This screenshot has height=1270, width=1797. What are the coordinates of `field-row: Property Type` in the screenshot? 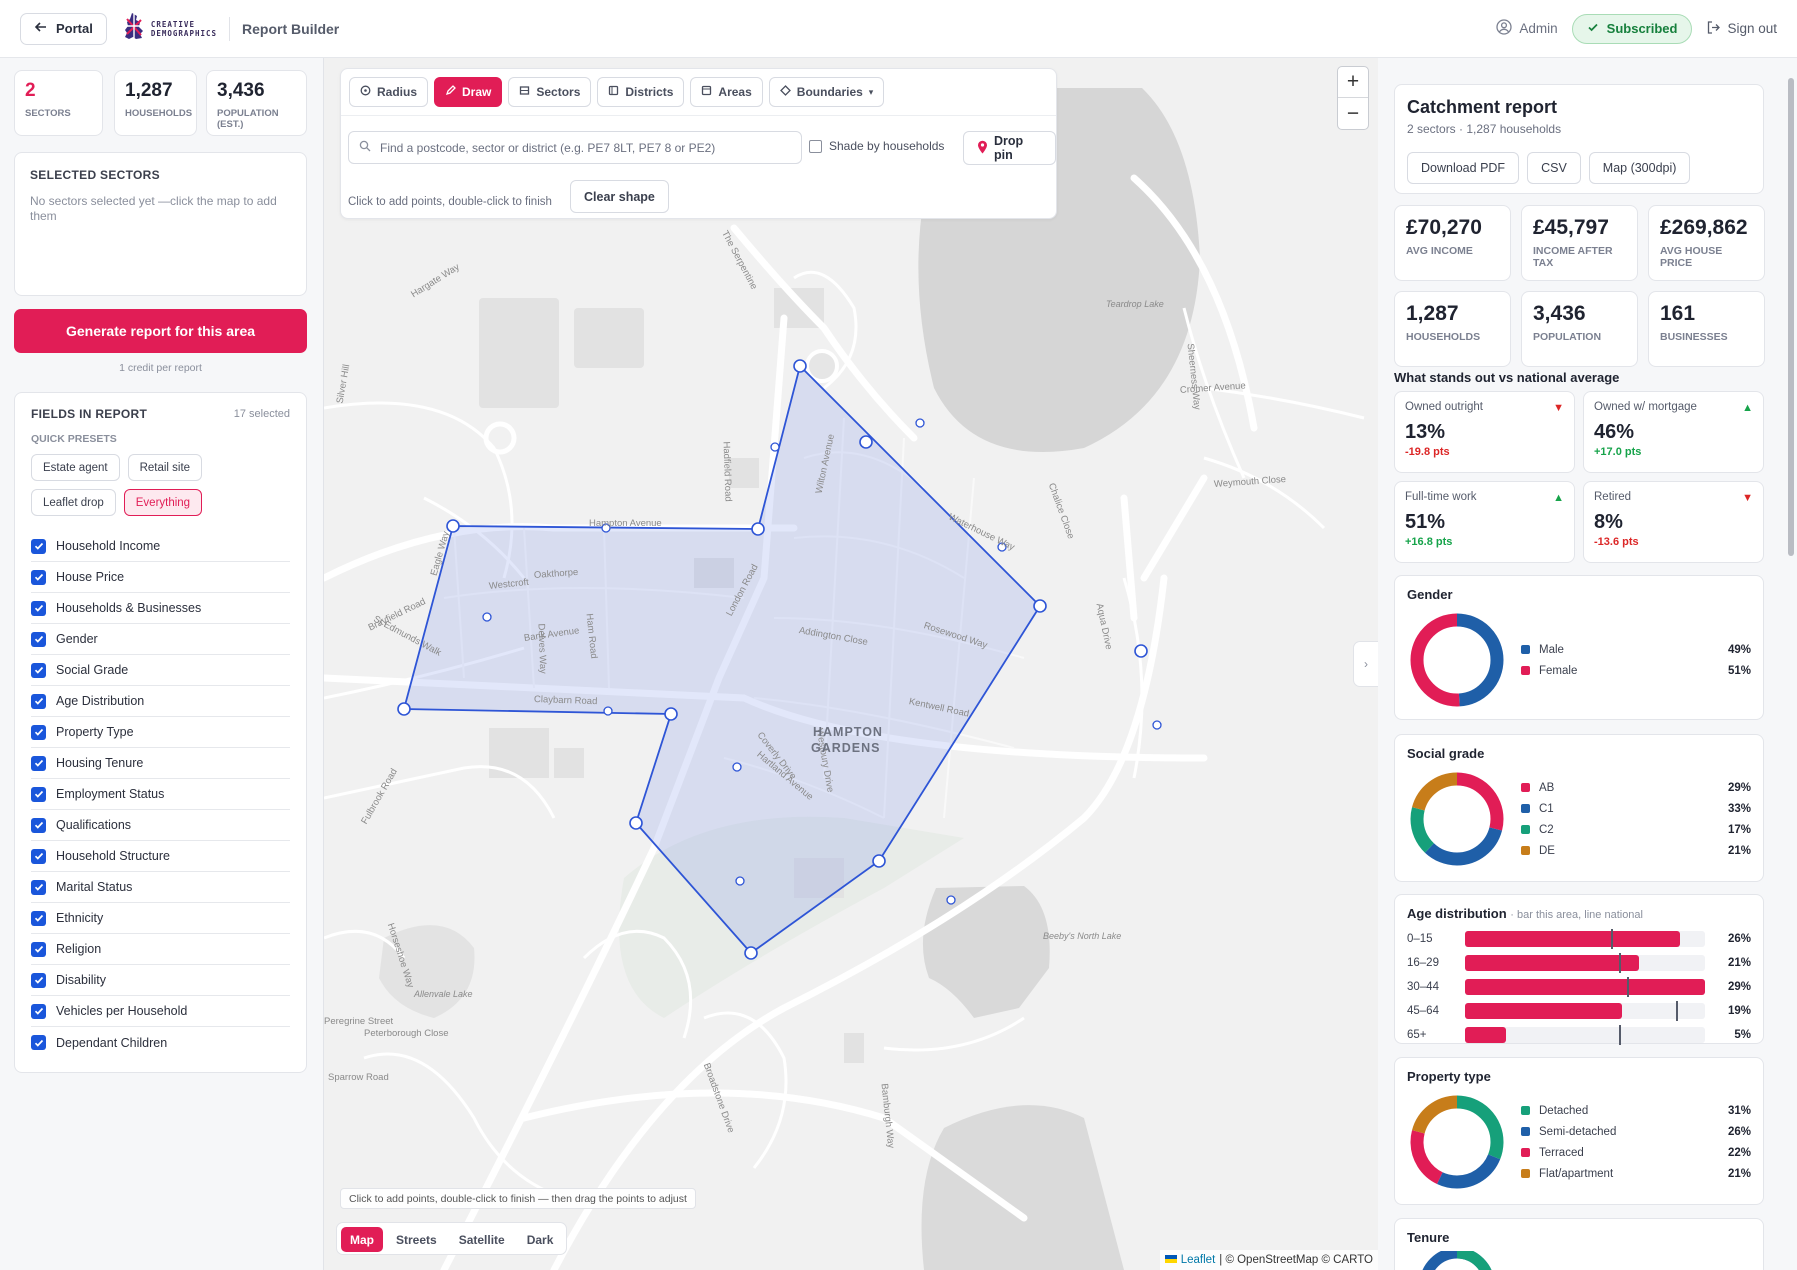 It's located at (160, 732).